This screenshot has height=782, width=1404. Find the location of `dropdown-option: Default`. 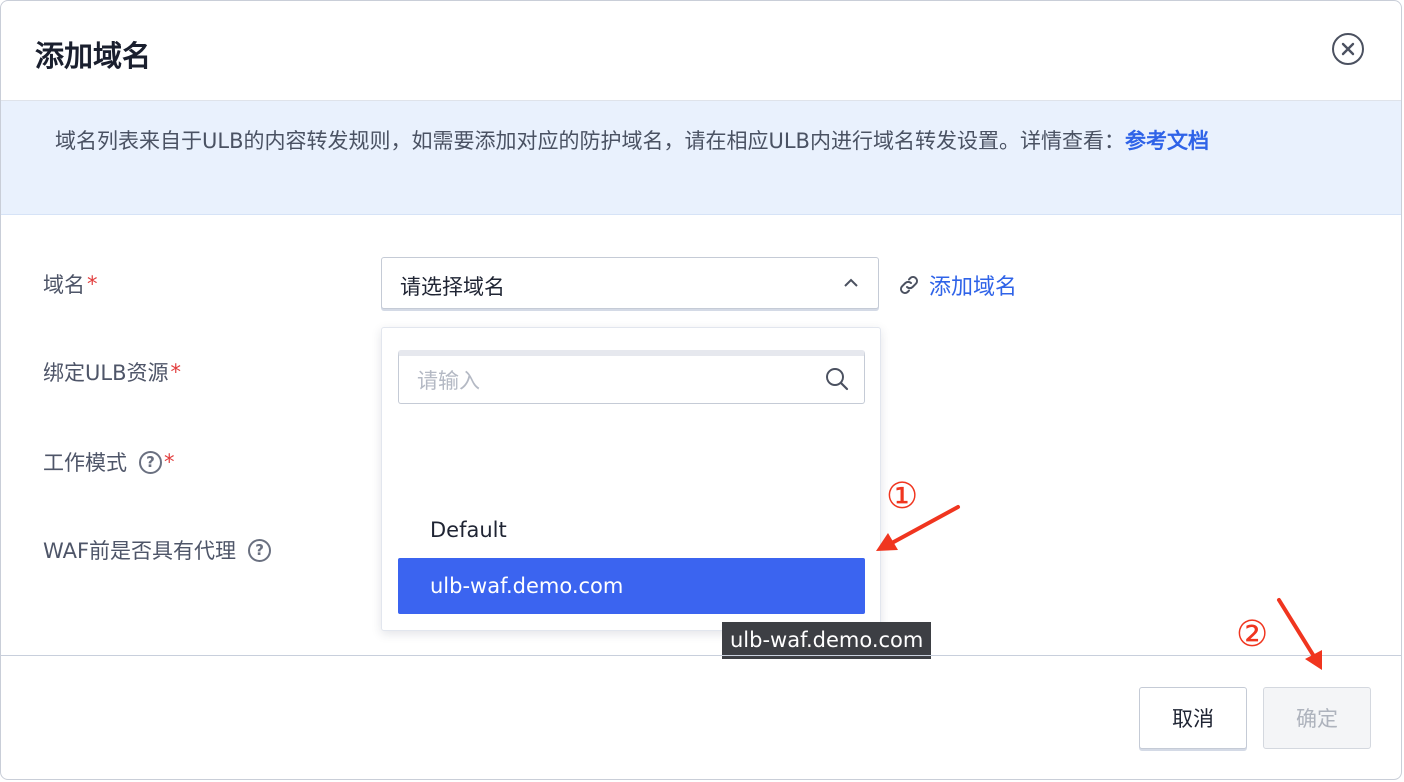

dropdown-option: Default is located at coordinates (631, 530).